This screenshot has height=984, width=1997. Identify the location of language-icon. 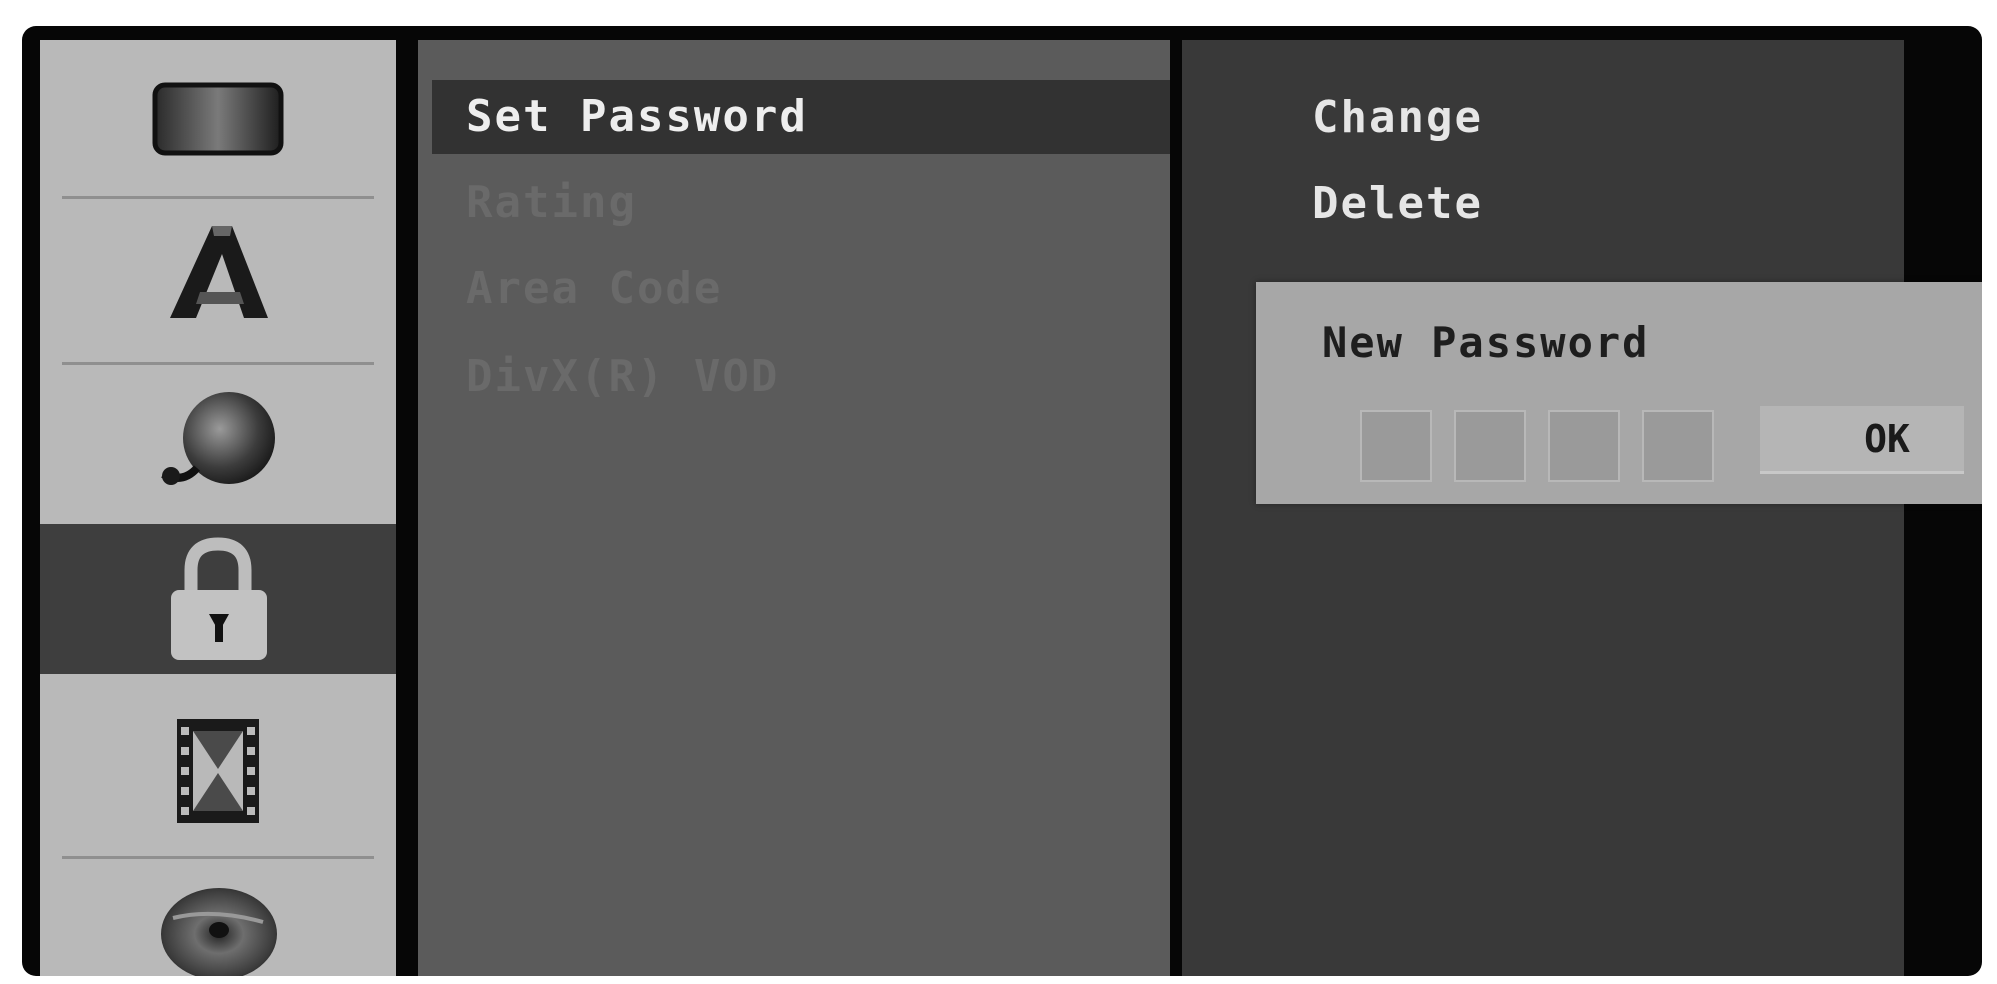
(218, 273).